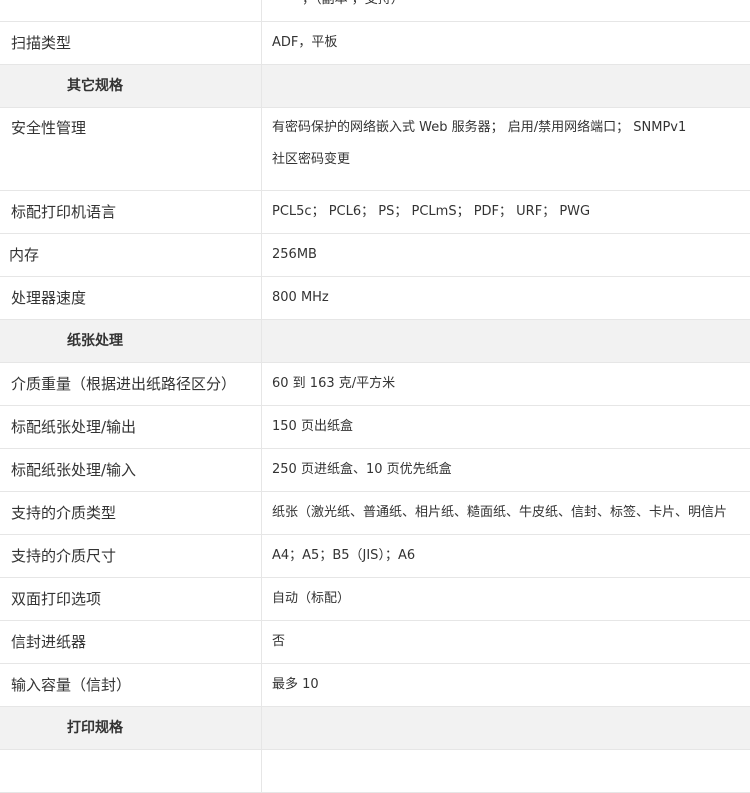  I want to click on spec-value, so click(506, 771).